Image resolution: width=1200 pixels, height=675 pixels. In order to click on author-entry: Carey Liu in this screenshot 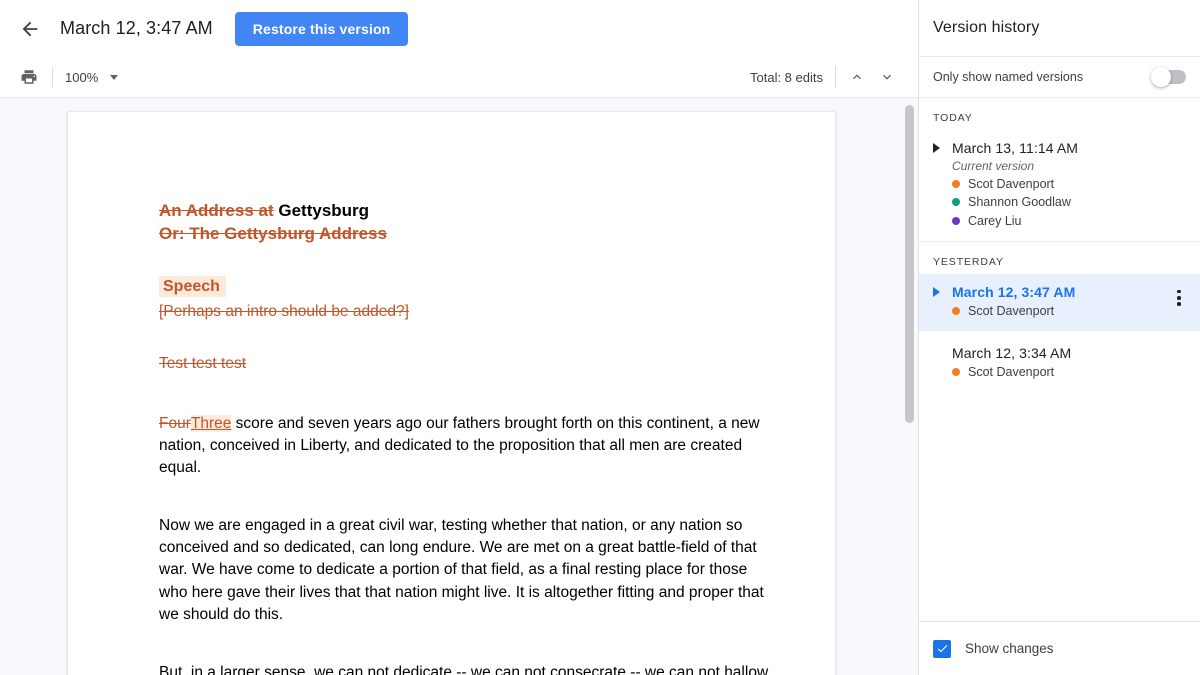, I will do `click(1069, 221)`.